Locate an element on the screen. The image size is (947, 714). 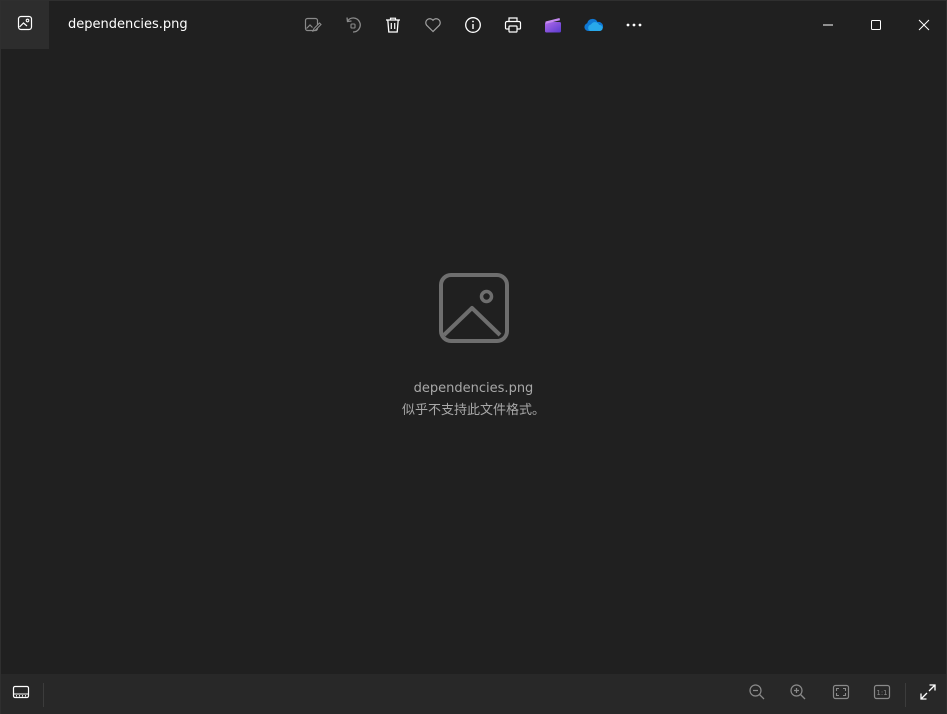
clipchamp-button is located at coordinates (553, 25).